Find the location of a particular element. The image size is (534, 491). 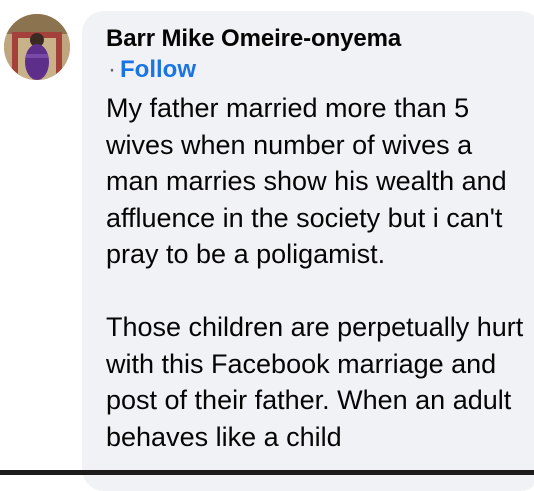

avatar is located at coordinates (37, 47).